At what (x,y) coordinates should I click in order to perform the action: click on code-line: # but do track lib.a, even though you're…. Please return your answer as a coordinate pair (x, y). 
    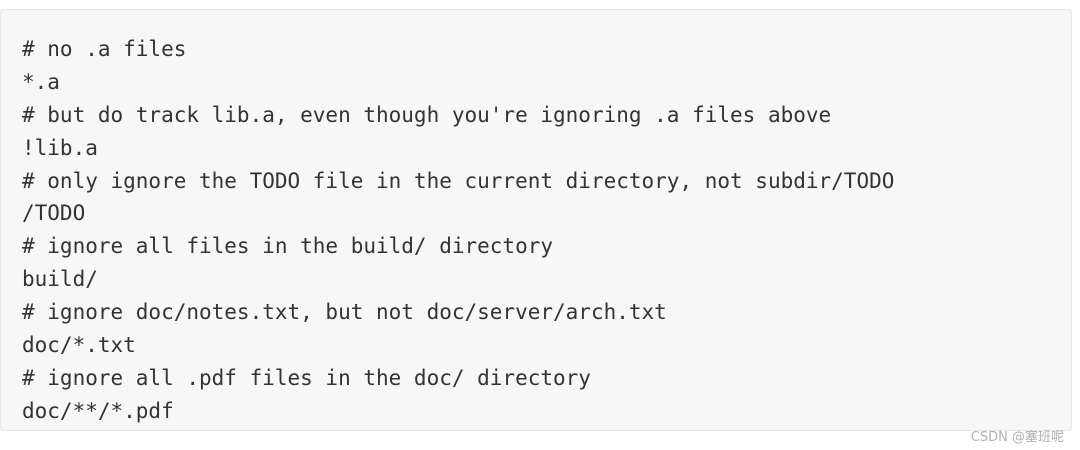
    Looking at the image, I should click on (427, 114).